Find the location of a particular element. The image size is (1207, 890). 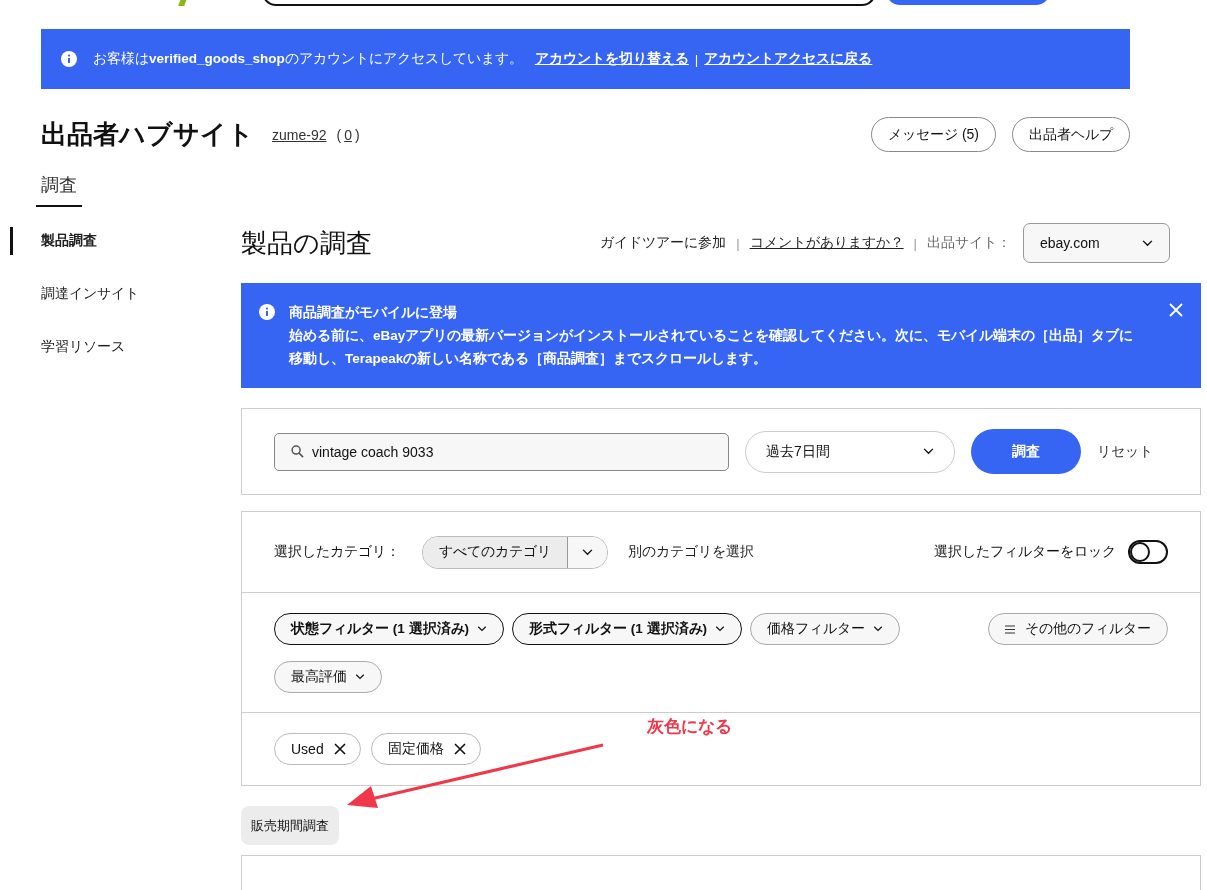

filter-tag: Used is located at coordinates (317, 749).